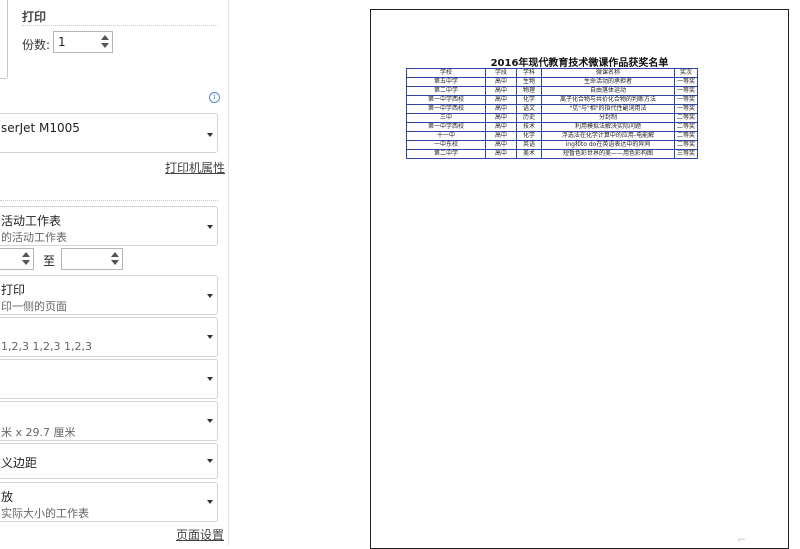 The width and height of the screenshot is (800, 549). I want to click on table-cell: 英语, so click(529, 145).